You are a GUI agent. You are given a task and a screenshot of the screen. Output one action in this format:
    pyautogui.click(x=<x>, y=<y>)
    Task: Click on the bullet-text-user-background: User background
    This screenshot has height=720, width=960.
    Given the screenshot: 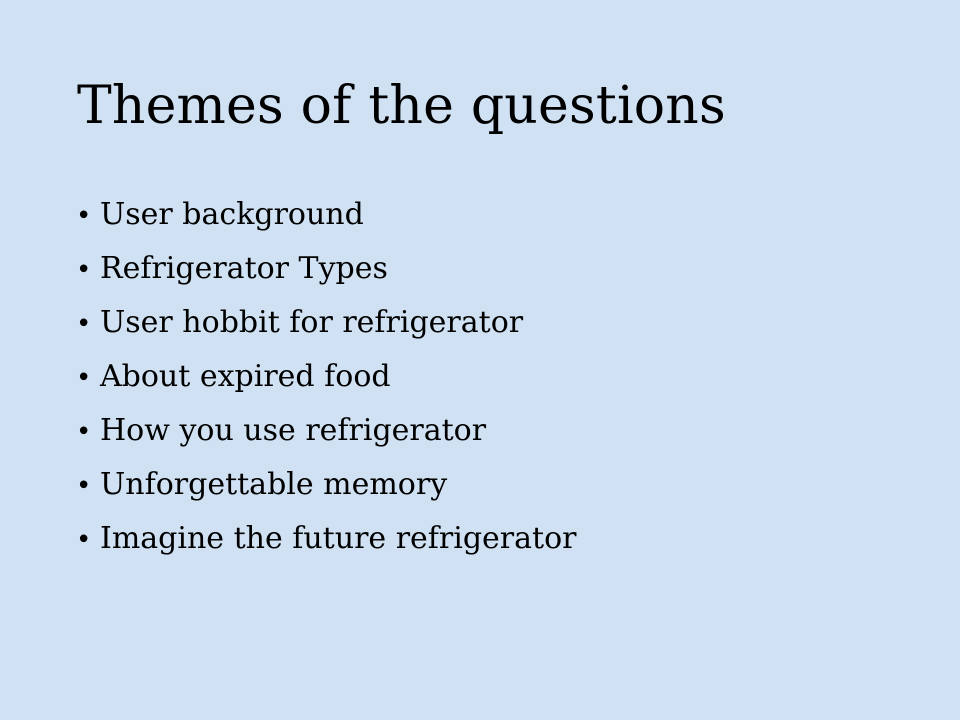 What is the action you would take?
    pyautogui.click(x=232, y=214)
    